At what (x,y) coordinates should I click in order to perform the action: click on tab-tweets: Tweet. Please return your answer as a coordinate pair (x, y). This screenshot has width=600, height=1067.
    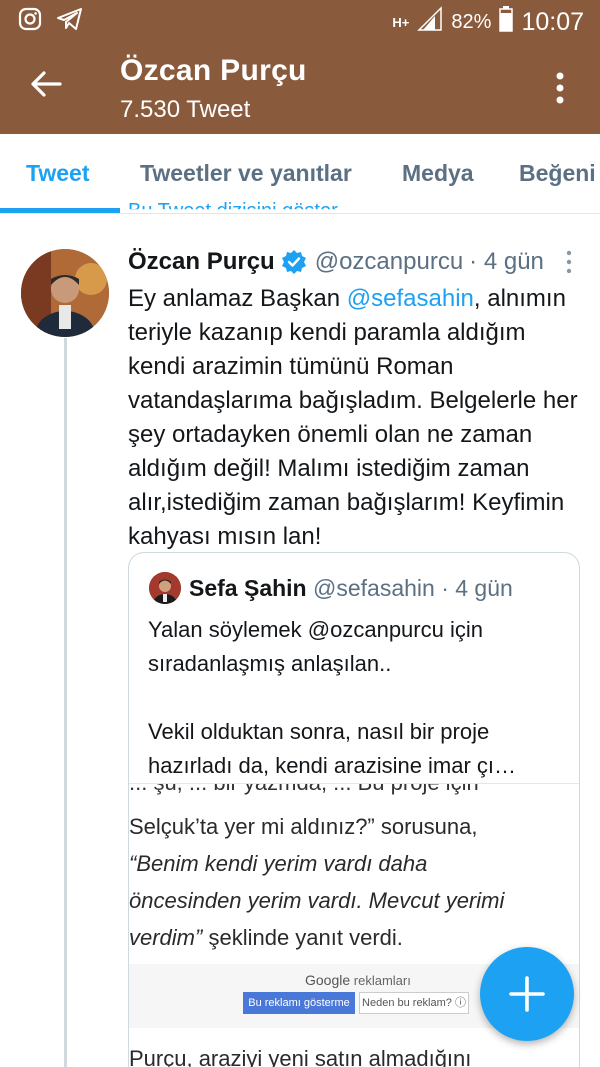
    Looking at the image, I should click on (57, 173).